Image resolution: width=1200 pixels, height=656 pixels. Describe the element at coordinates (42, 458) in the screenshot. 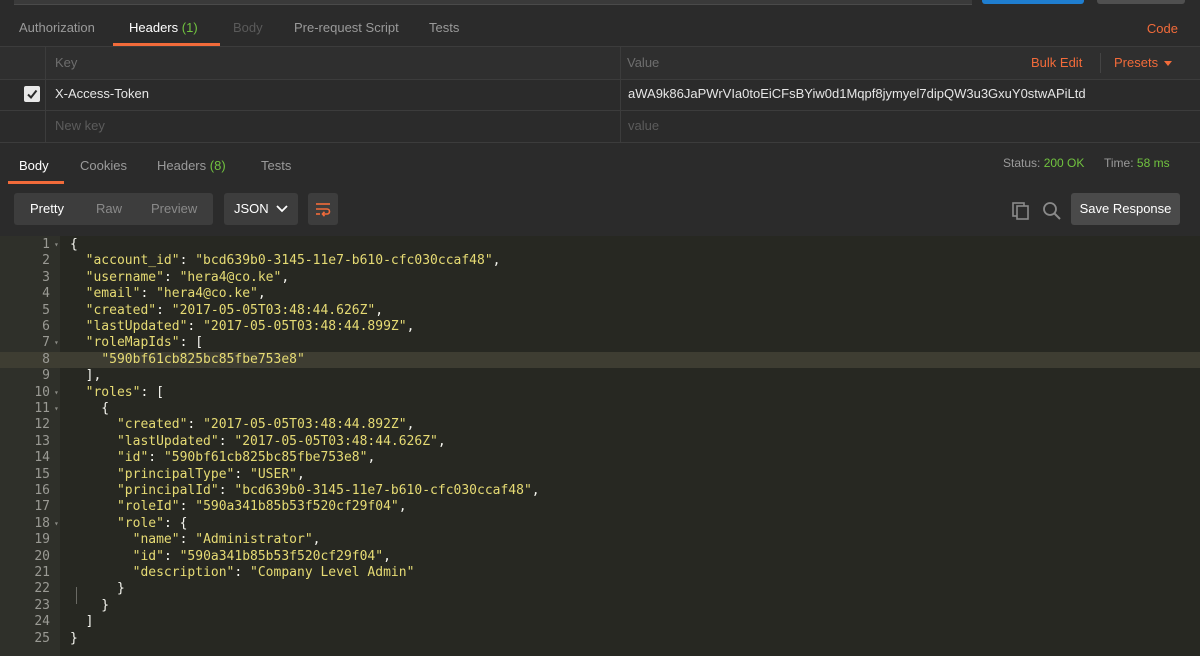

I see `line-number: 14` at that location.